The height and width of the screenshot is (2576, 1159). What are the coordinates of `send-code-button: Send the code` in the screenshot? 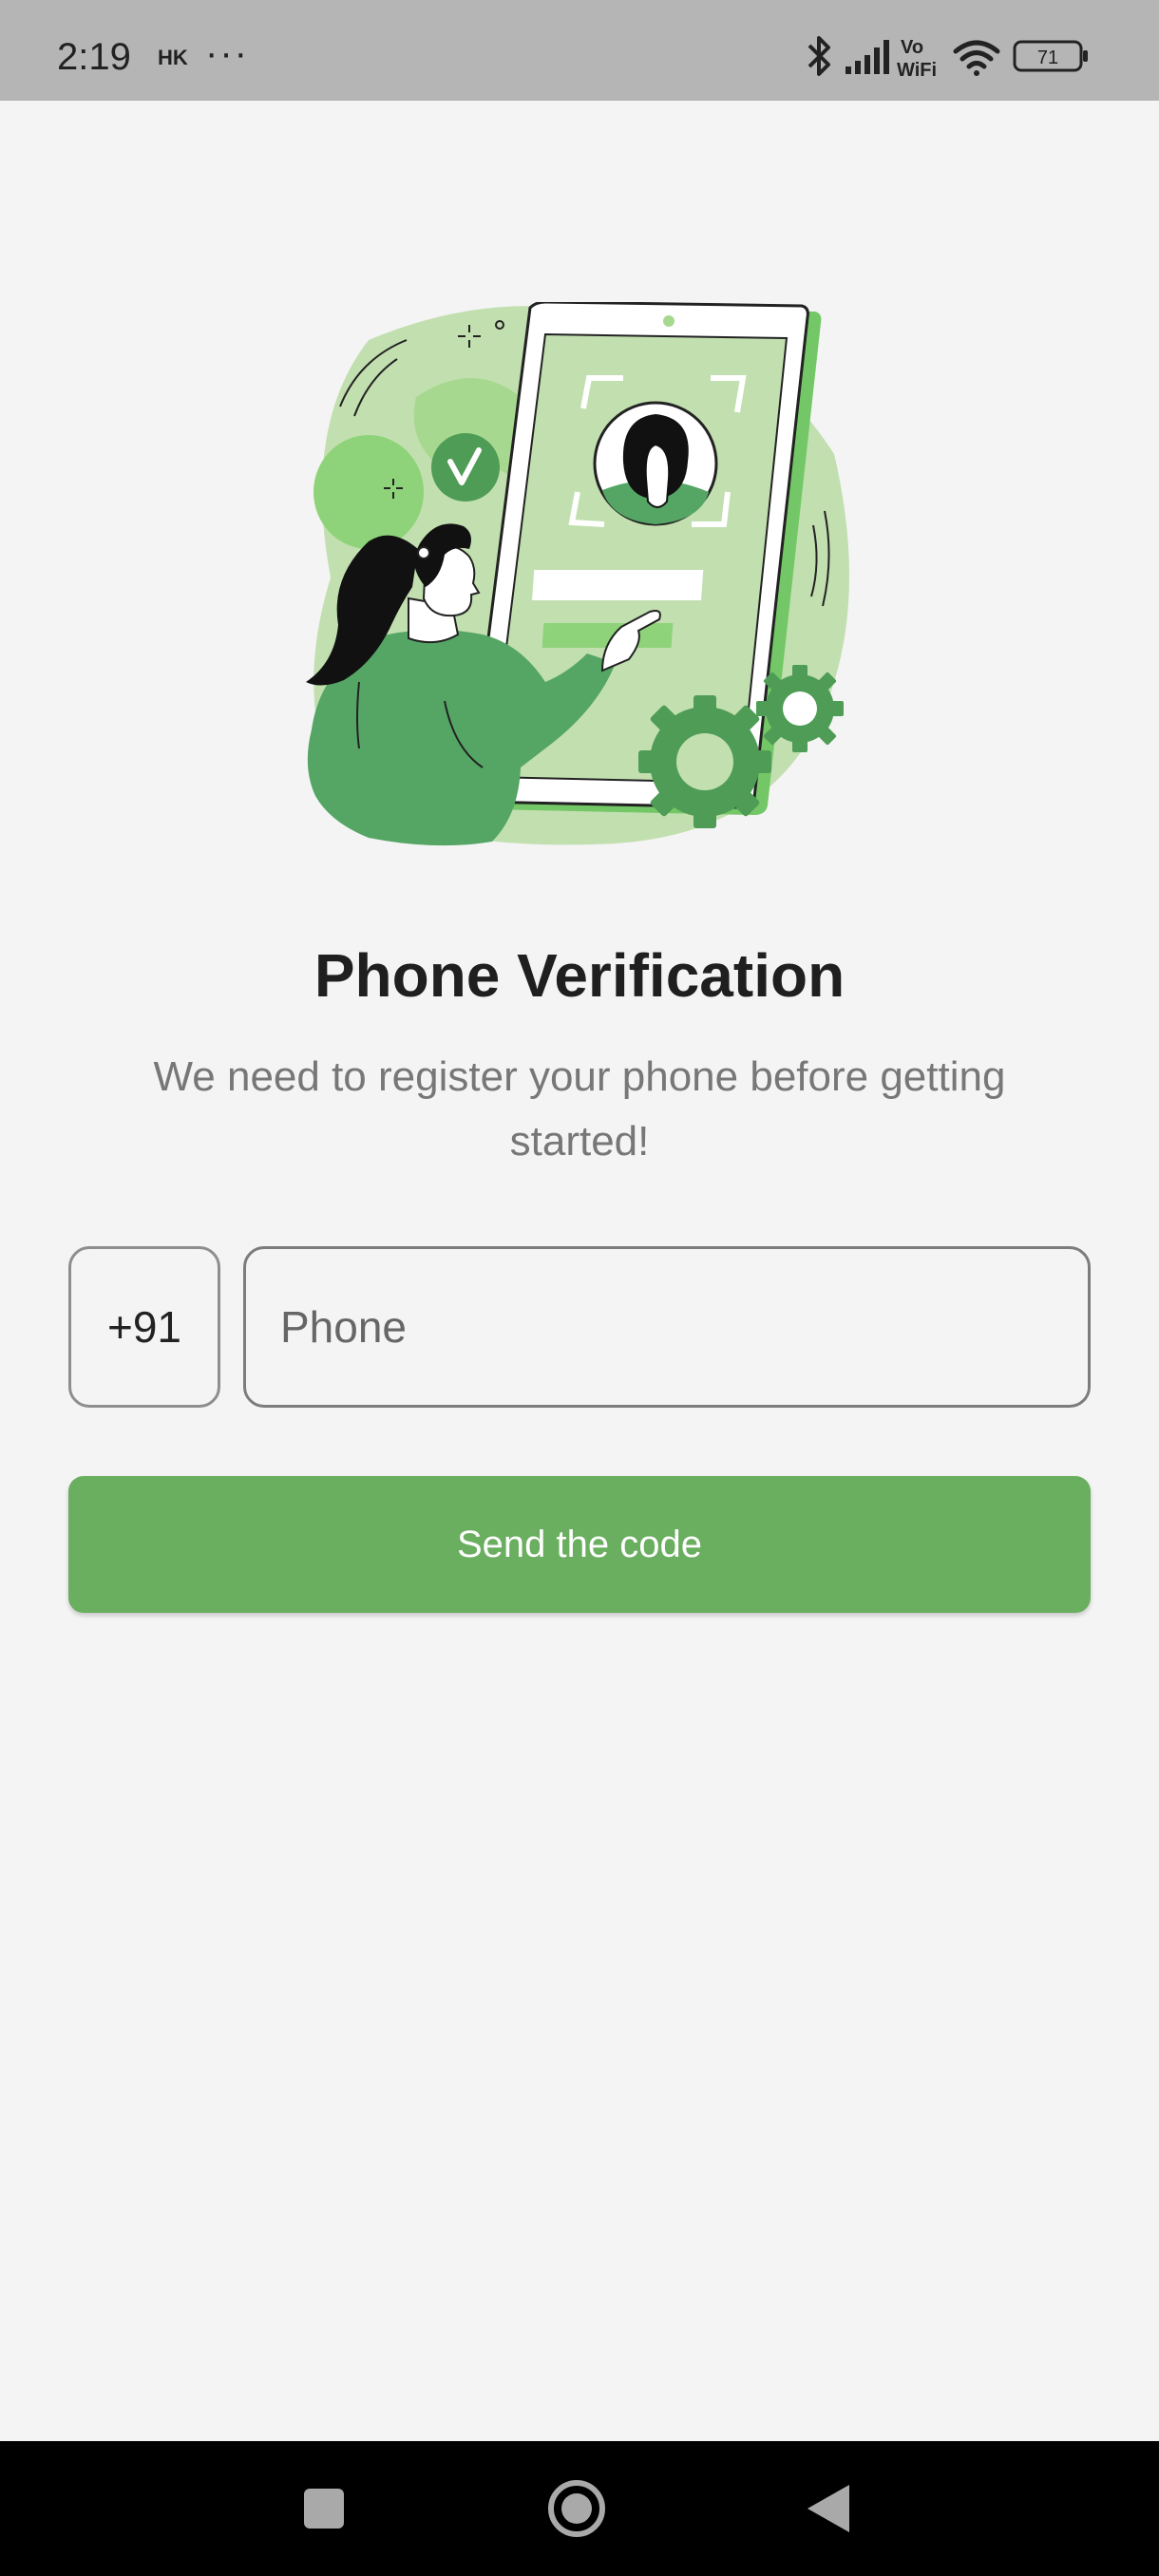 It's located at (579, 1544).